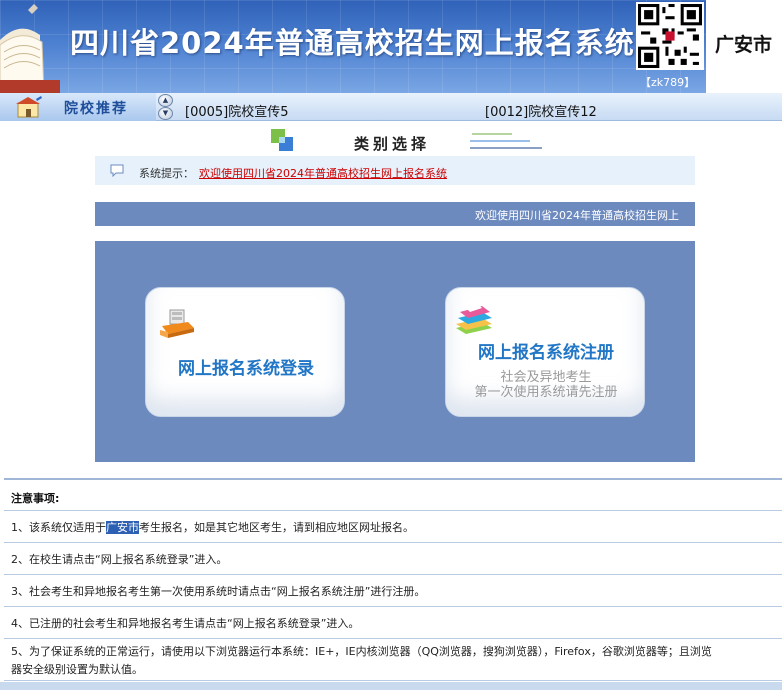 The height and width of the screenshot is (690, 782). I want to click on note-city-highlight: 广安市, so click(122, 527).